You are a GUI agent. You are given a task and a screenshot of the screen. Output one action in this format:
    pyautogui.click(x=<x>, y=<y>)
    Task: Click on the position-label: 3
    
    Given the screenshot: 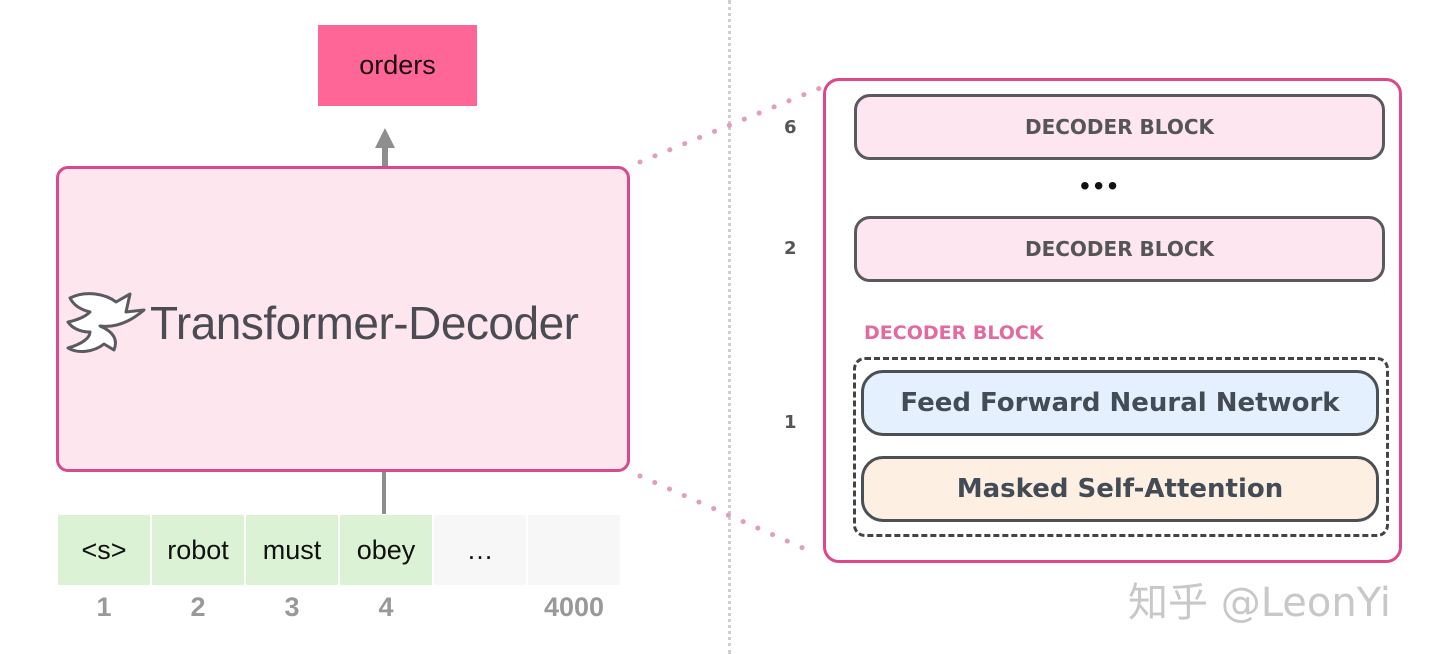 What is the action you would take?
    pyautogui.click(x=292, y=607)
    